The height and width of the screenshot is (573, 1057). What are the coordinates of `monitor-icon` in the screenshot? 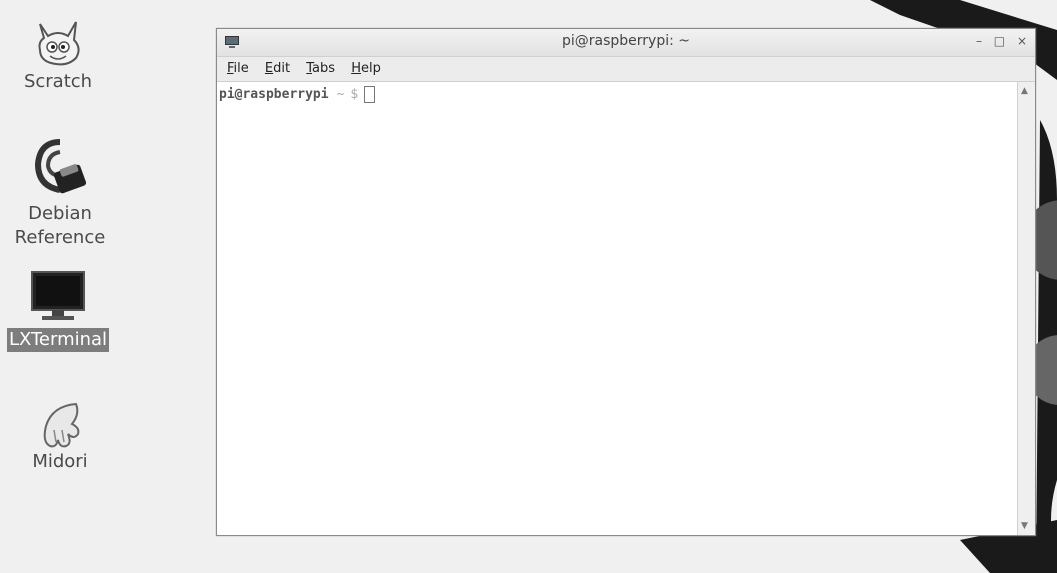 It's located at (58, 295).